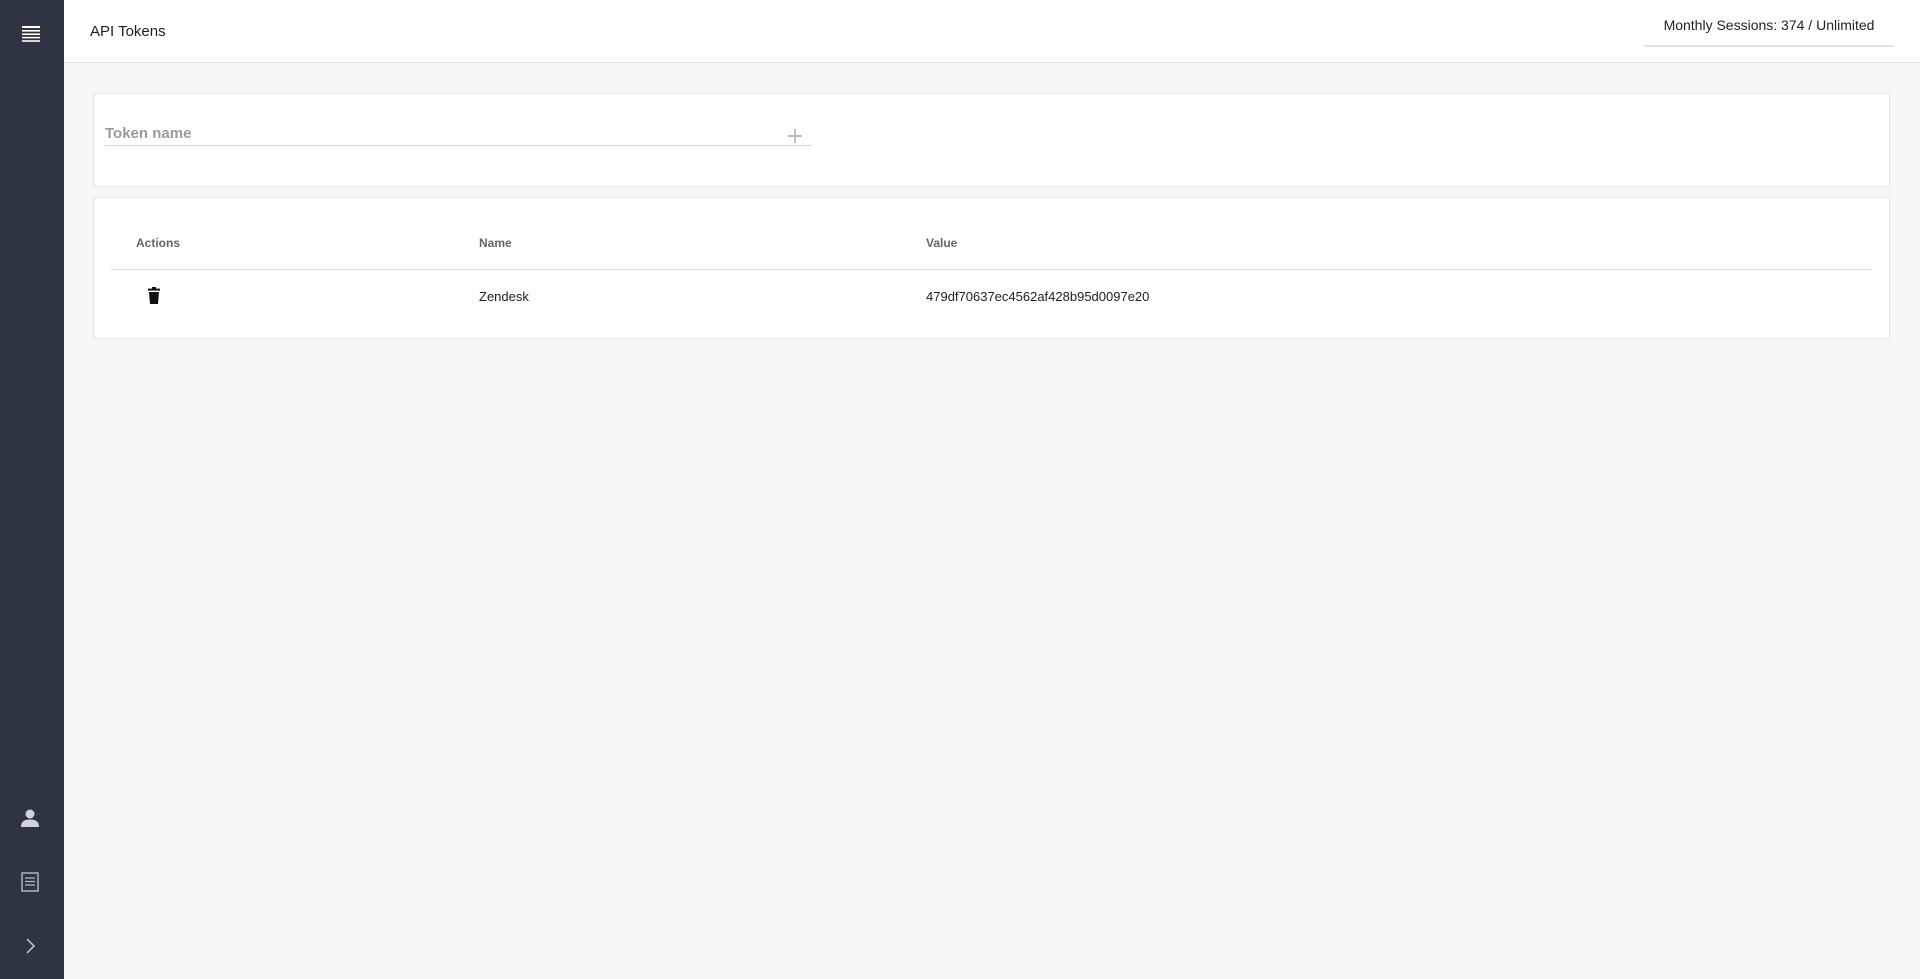 This screenshot has height=979, width=1920. I want to click on token-value-cell: 479df70637ec4562af428b95d0097e20, so click(1038, 296).